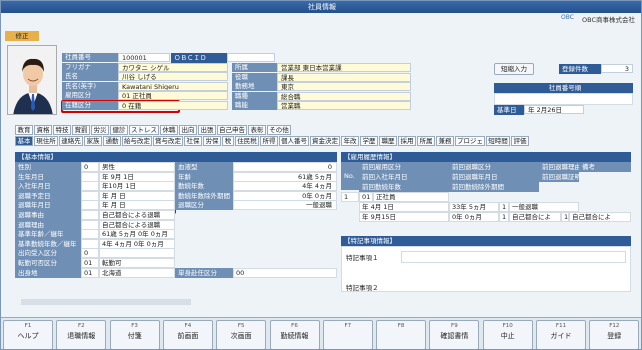  Describe the element at coordinates (347, 334) in the screenshot. I see `fkey-f7: F7` at that location.